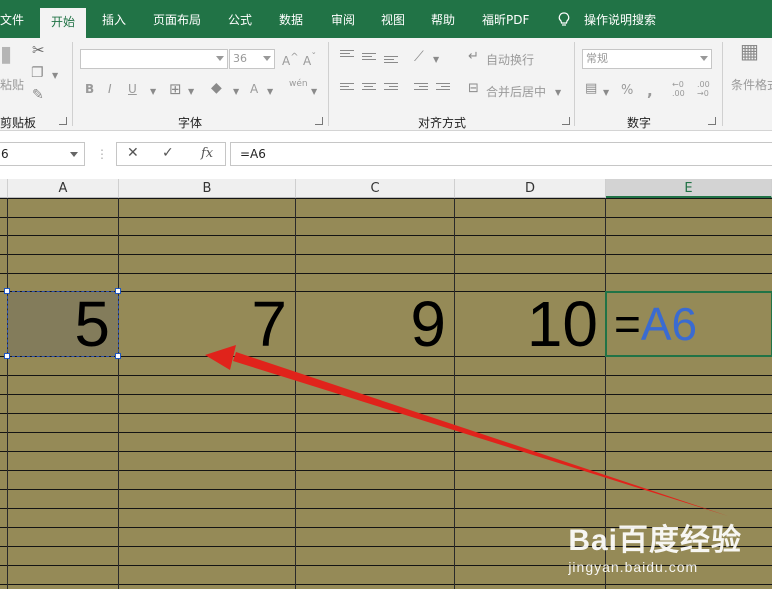 This screenshot has width=772, height=589. What do you see at coordinates (393, 19) in the screenshot?
I see `tab-view: 视图` at bounding box center [393, 19].